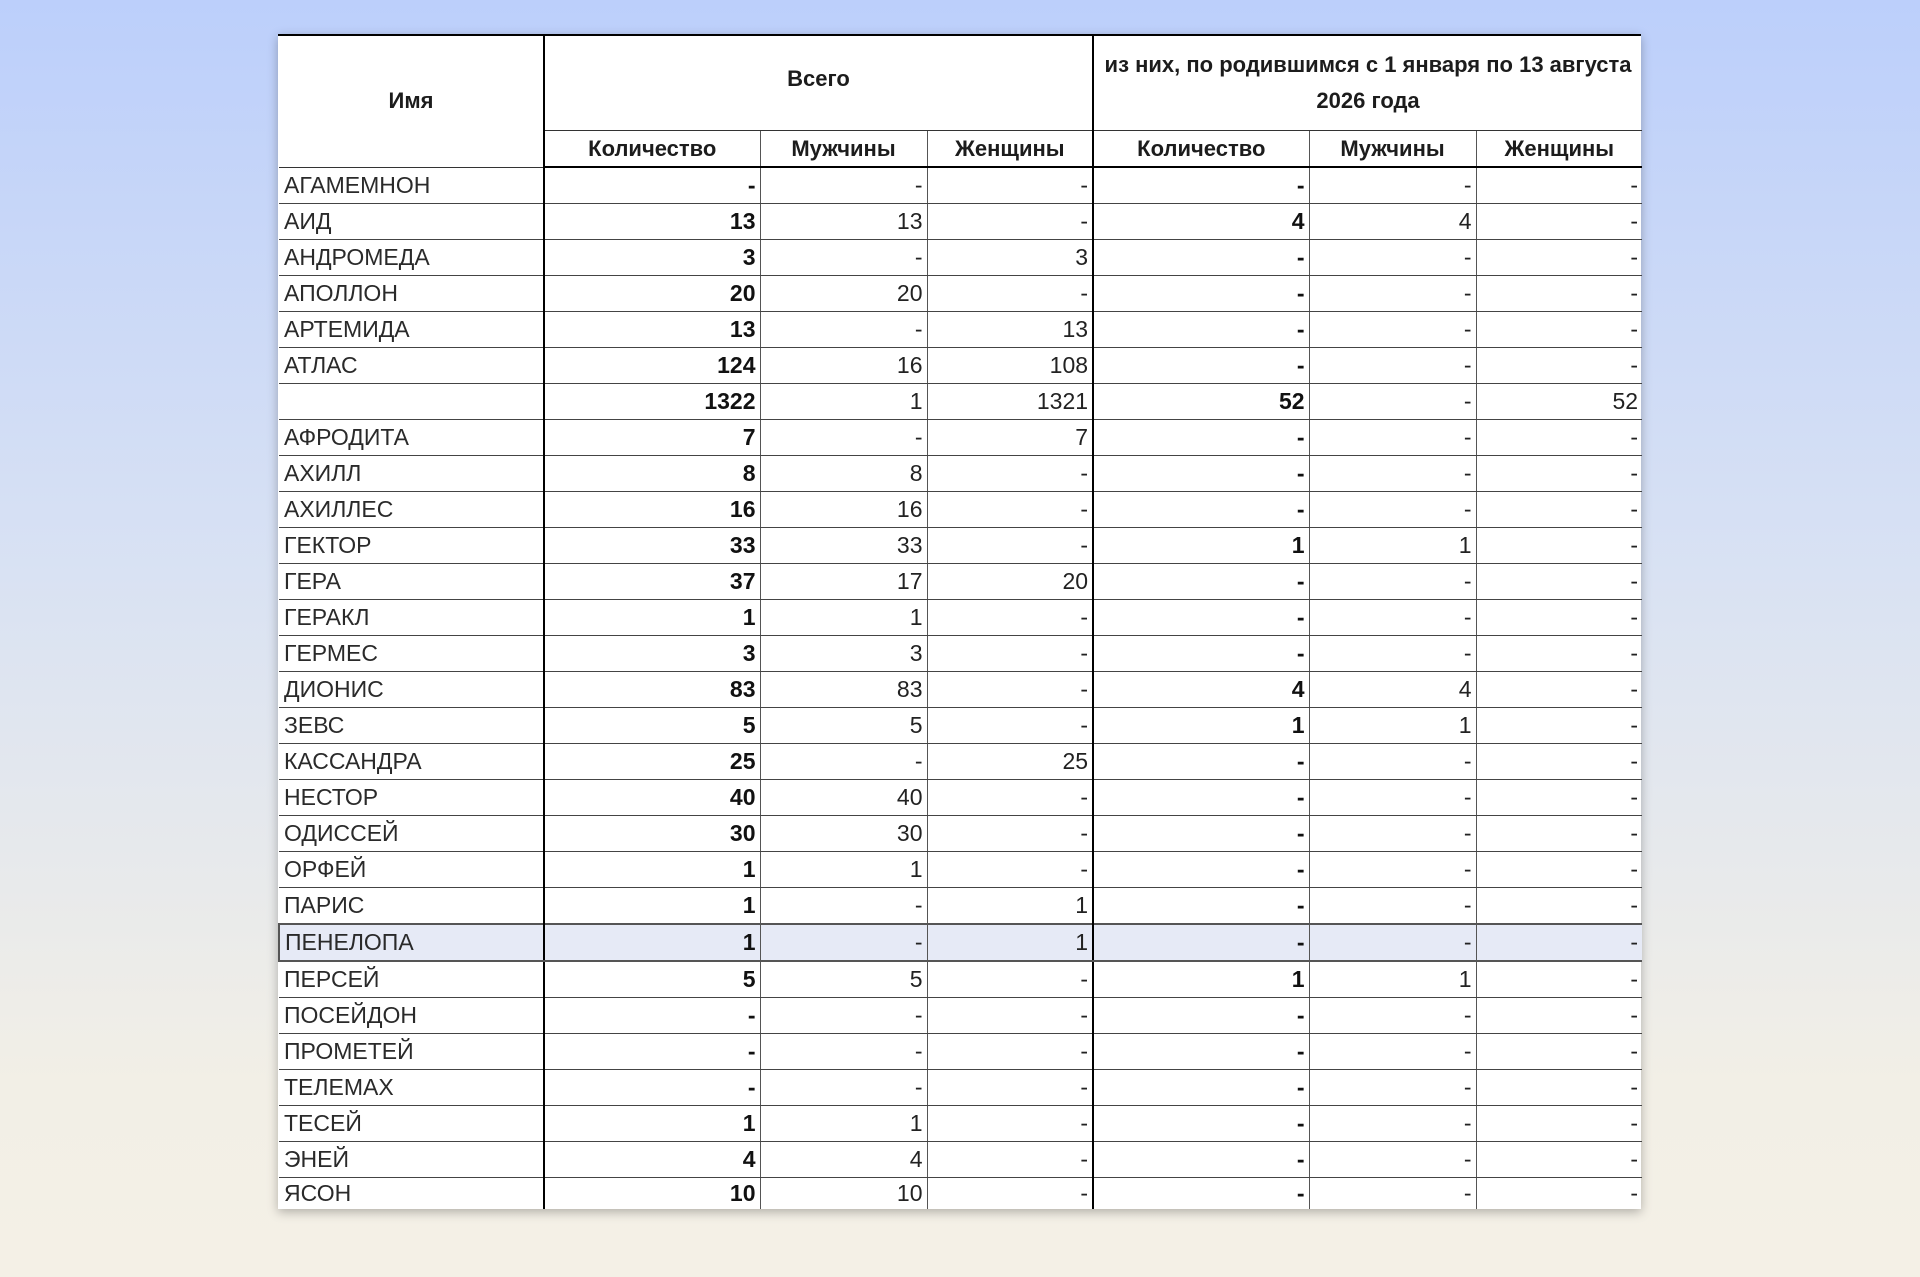 The height and width of the screenshot is (1277, 1920). I want to click on name-cell: ДИОНИС, so click(411, 689).